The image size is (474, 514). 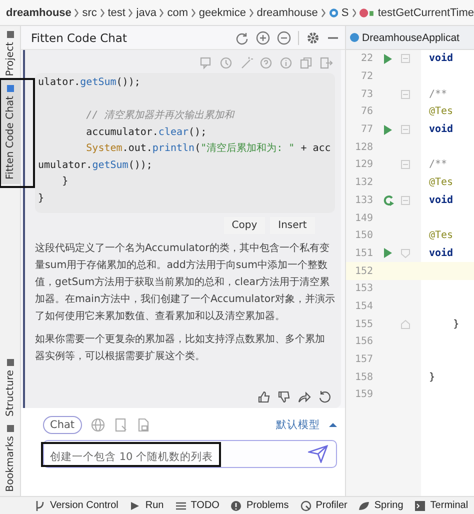 What do you see at coordinates (456, 324) in the screenshot?
I see `code-text: }` at bounding box center [456, 324].